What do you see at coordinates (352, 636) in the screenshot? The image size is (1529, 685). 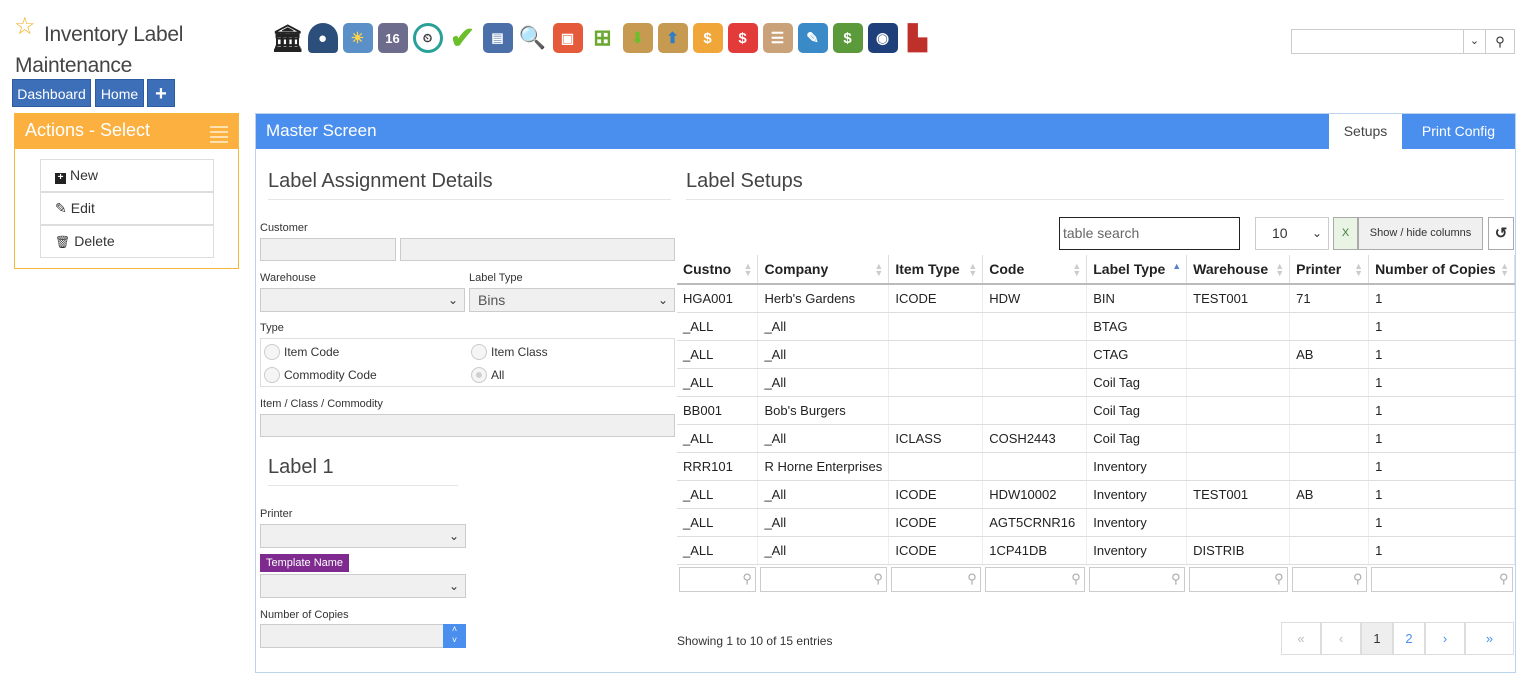 I see `copies-field` at bounding box center [352, 636].